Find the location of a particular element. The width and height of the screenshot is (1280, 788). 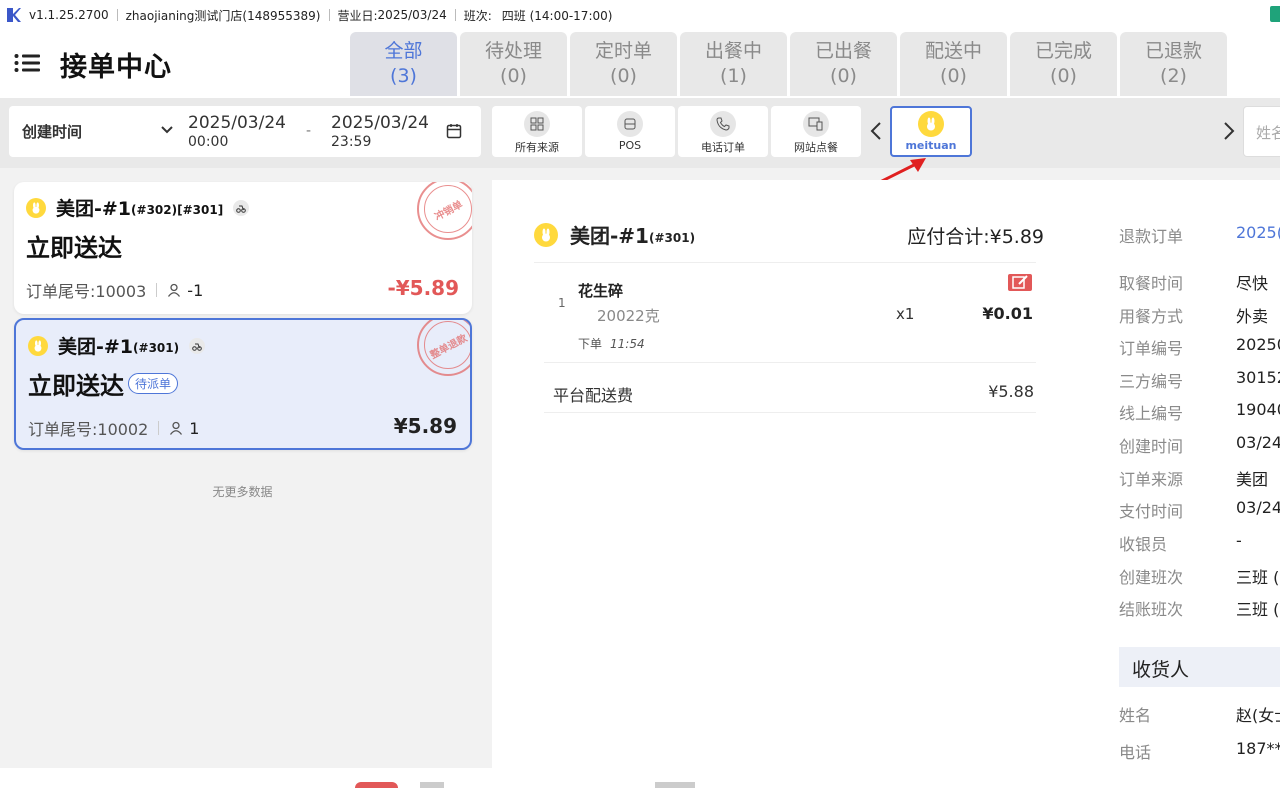

people-count: 1 is located at coordinates (194, 428).